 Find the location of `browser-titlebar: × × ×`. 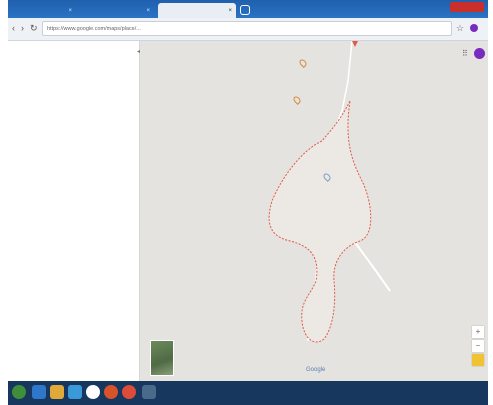

browser-titlebar: × × × is located at coordinates (248, 9).